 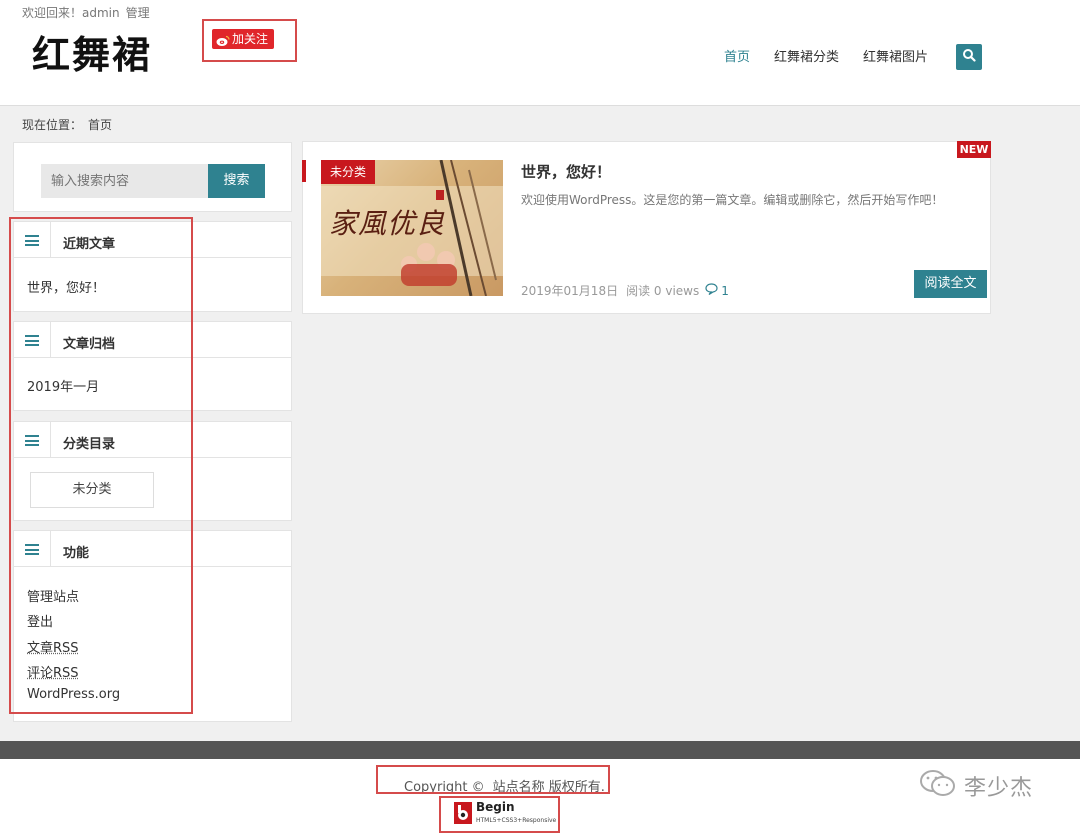 I want to click on breadcrumb-label: 现在位置：, so click(x=52, y=125).